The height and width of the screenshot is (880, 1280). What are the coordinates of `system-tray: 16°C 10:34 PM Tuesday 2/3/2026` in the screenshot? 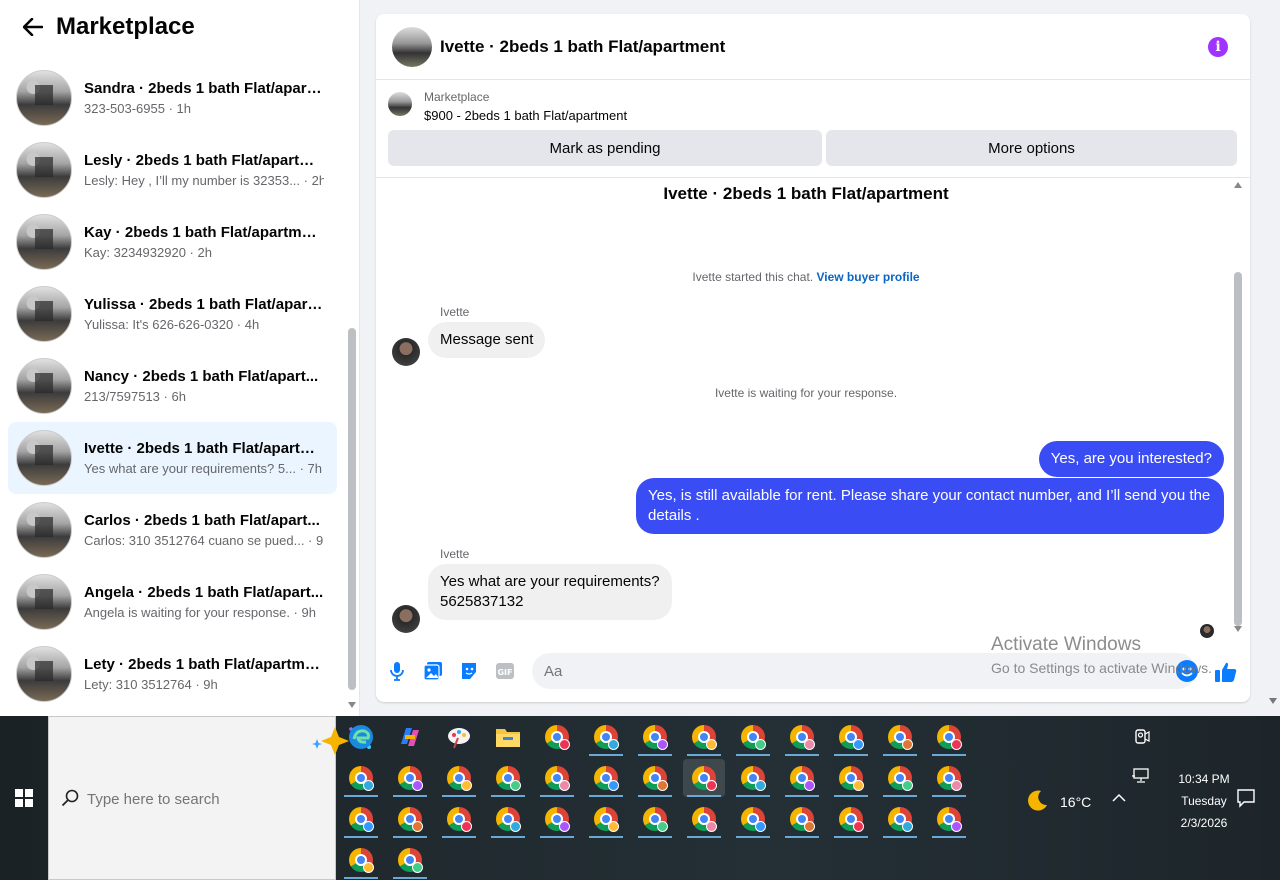 It's located at (1150, 798).